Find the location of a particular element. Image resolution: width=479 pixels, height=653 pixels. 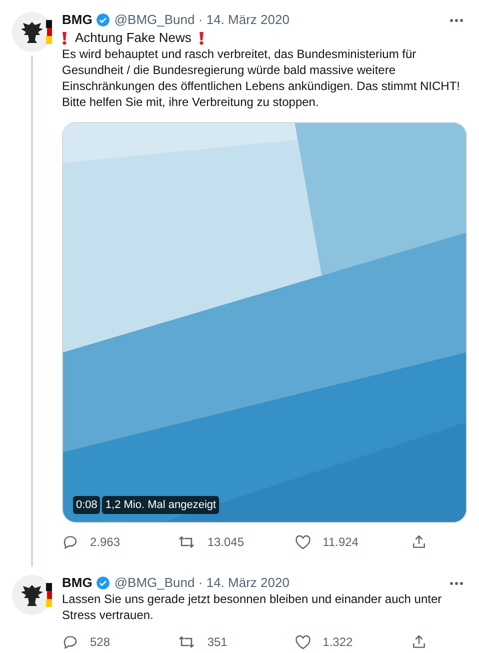

reply-button: 528 is located at coordinates (112, 642).